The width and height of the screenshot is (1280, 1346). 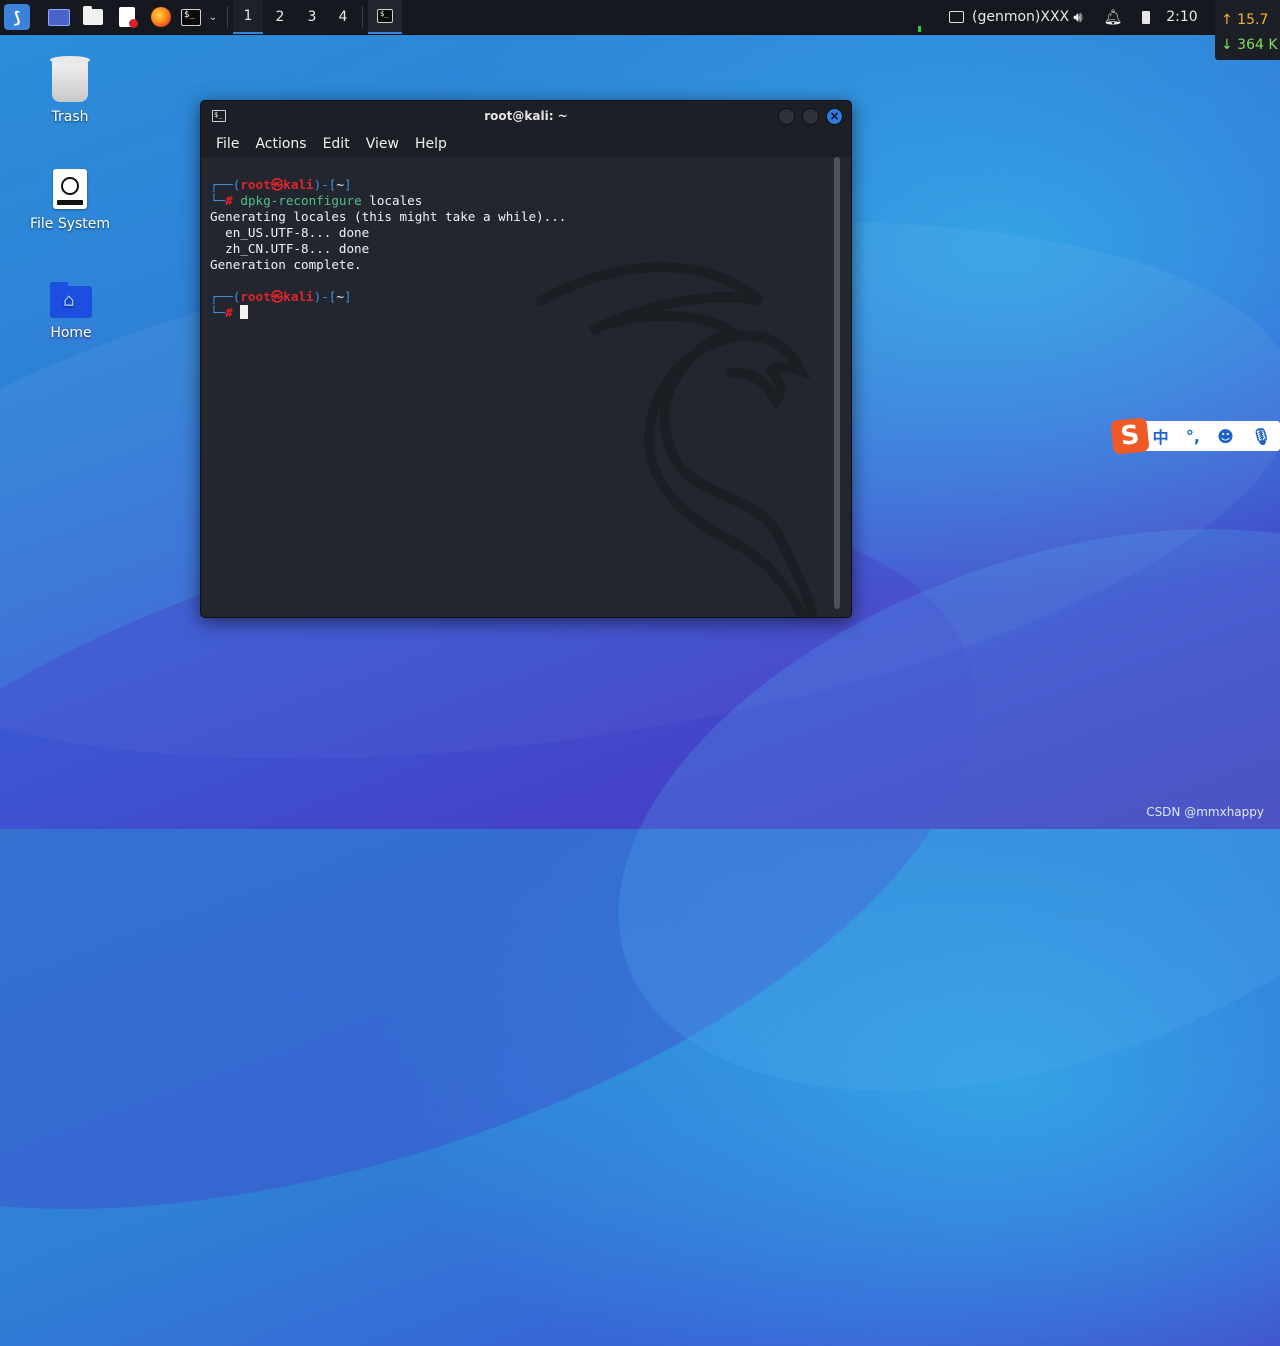 What do you see at coordinates (336, 144) in the screenshot?
I see `menu-edit: Edit` at bounding box center [336, 144].